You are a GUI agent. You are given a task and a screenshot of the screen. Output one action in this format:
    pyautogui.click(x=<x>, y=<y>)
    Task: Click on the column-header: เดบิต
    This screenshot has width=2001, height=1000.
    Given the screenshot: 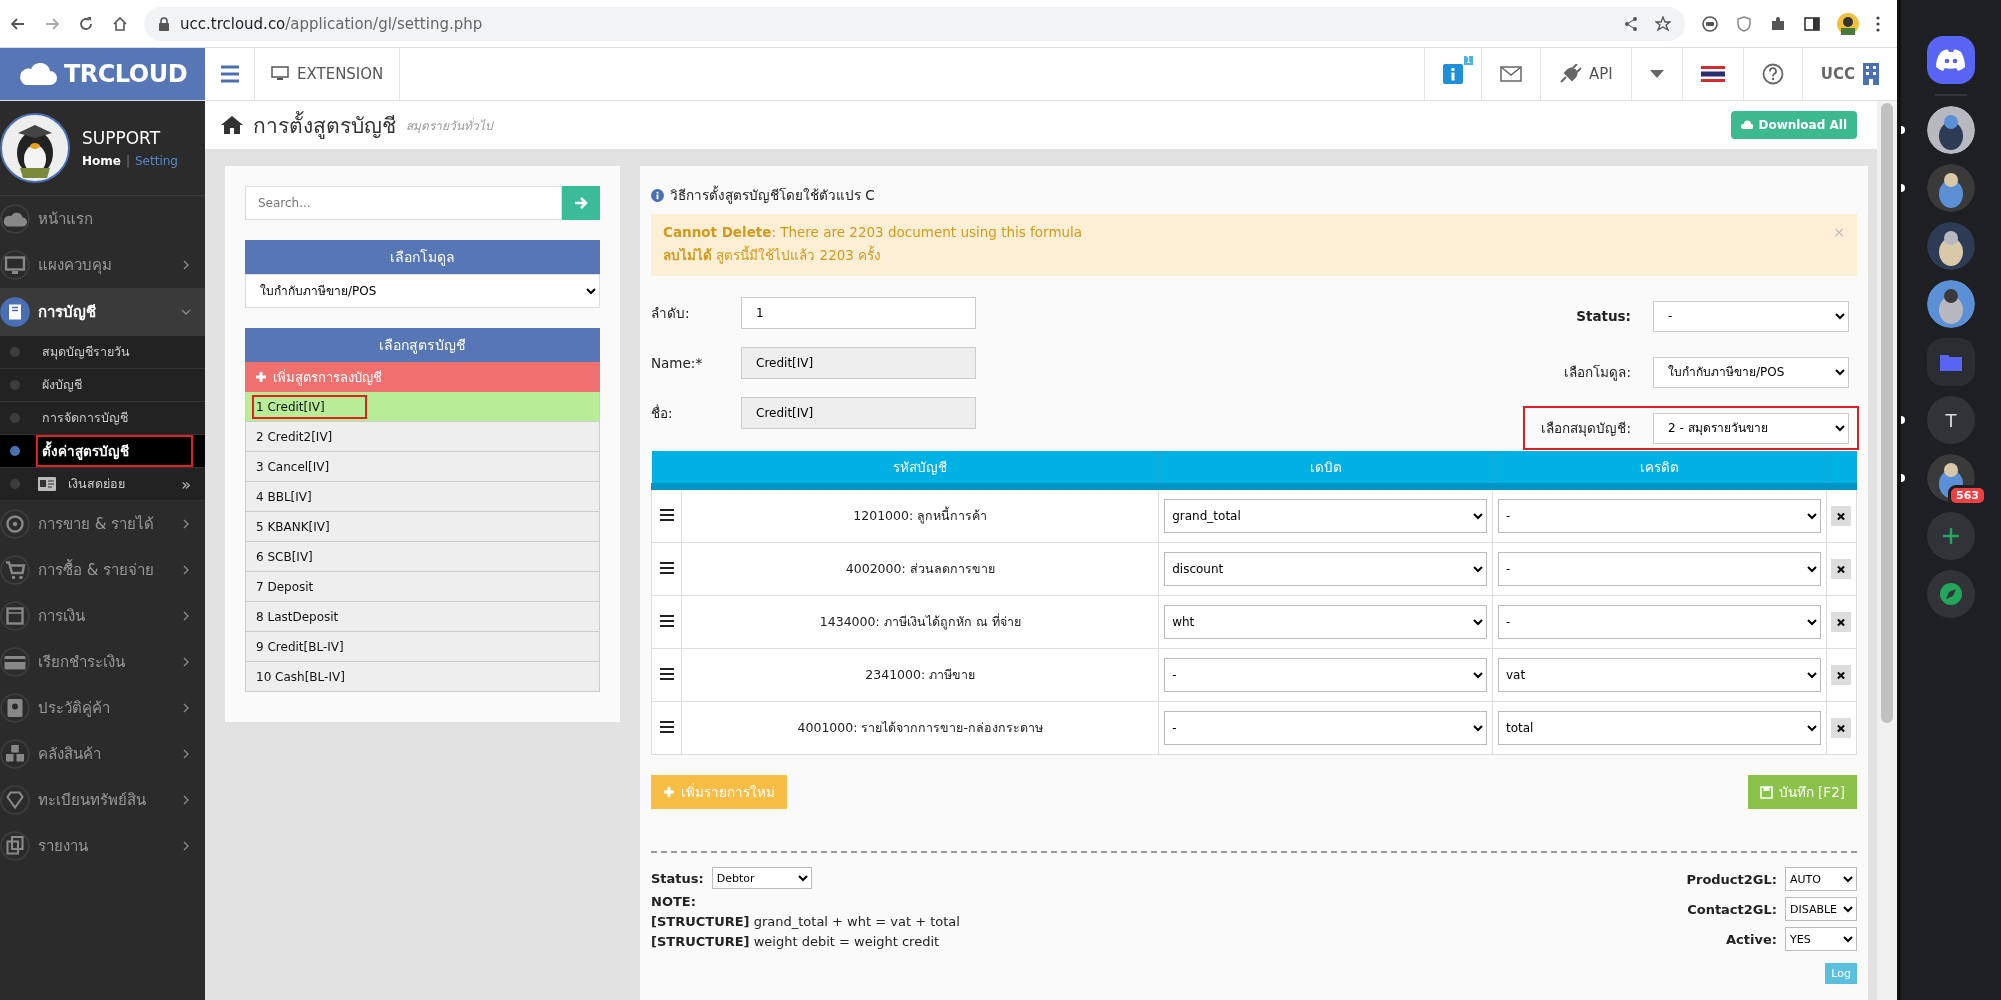 What is the action you would take?
    pyautogui.click(x=1325, y=469)
    